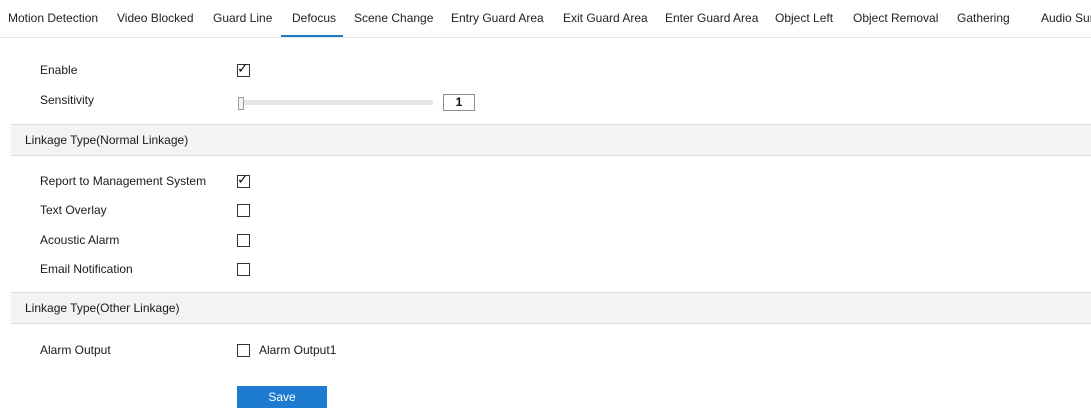 The width and height of the screenshot is (1091, 408). I want to click on sensitivity-slider-handle, so click(241, 103).